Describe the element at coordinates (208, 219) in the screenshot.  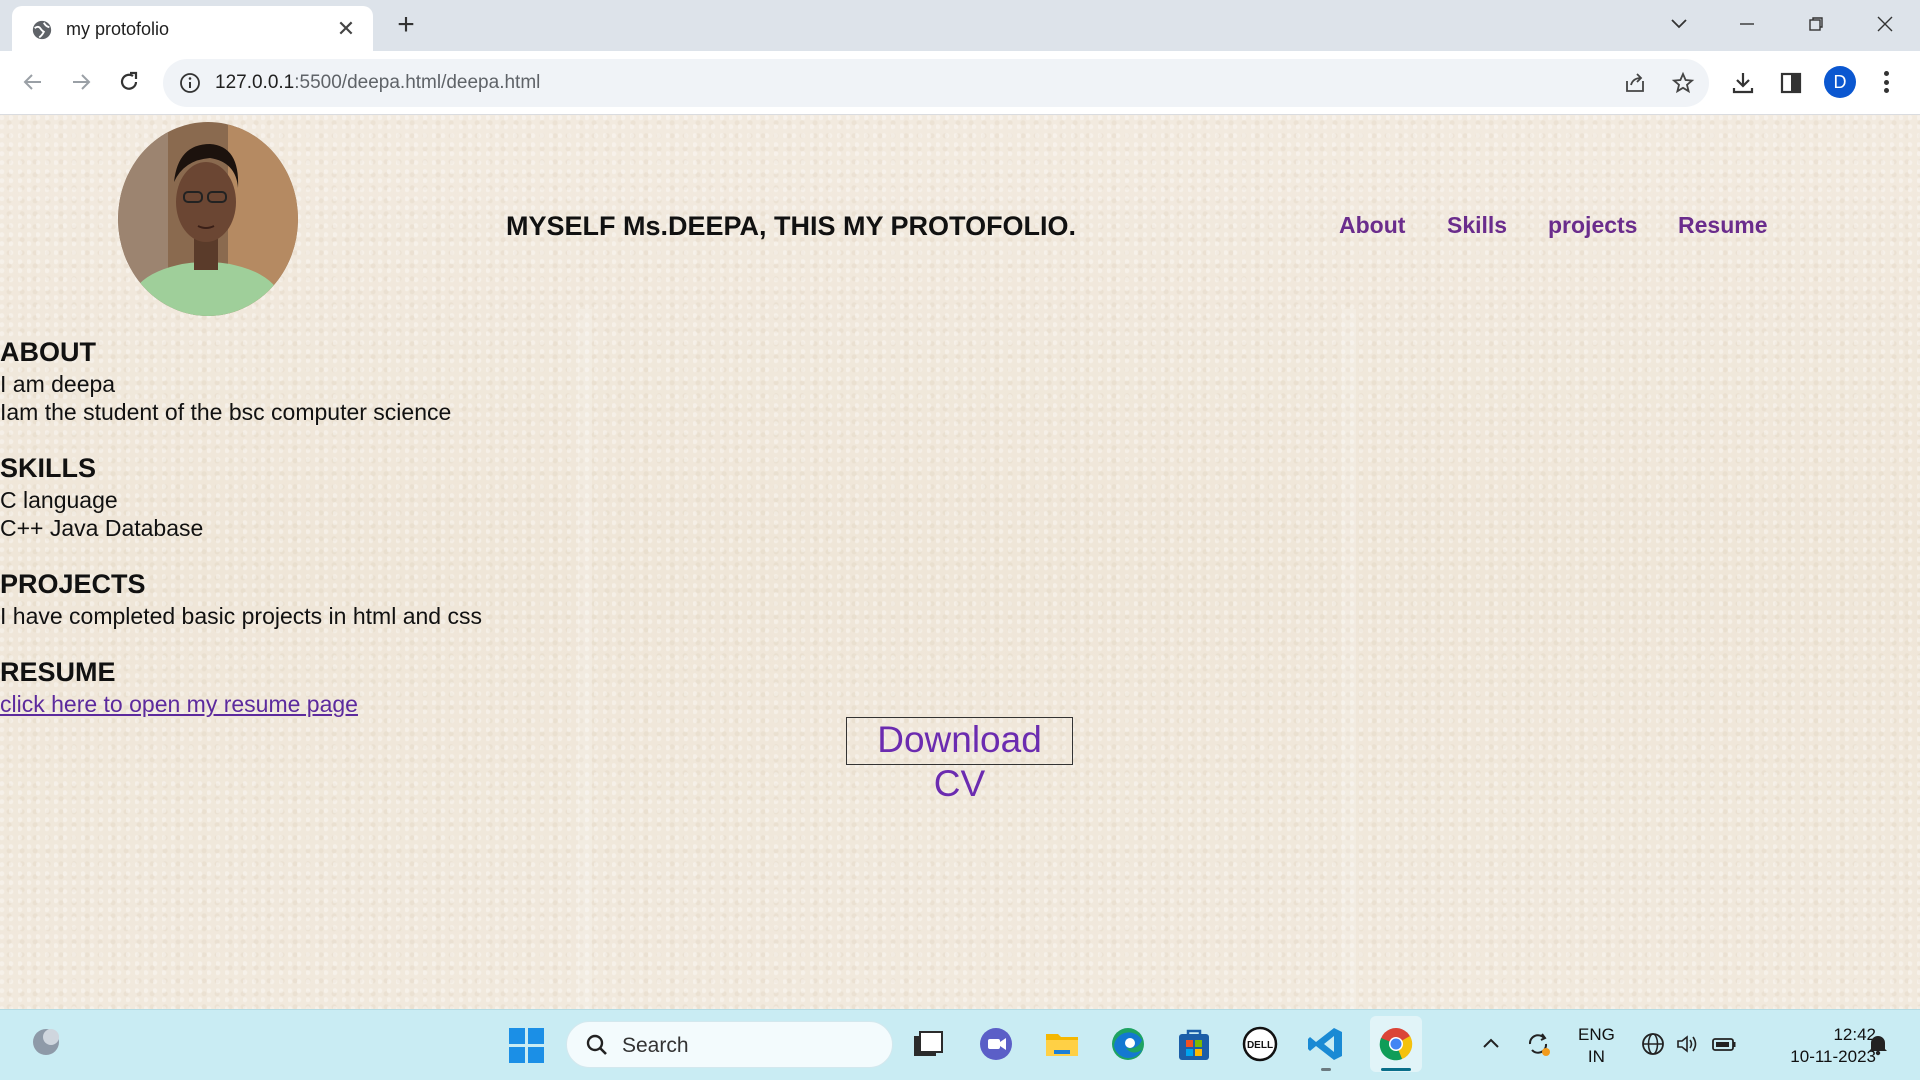
I see `profile-photo` at that location.